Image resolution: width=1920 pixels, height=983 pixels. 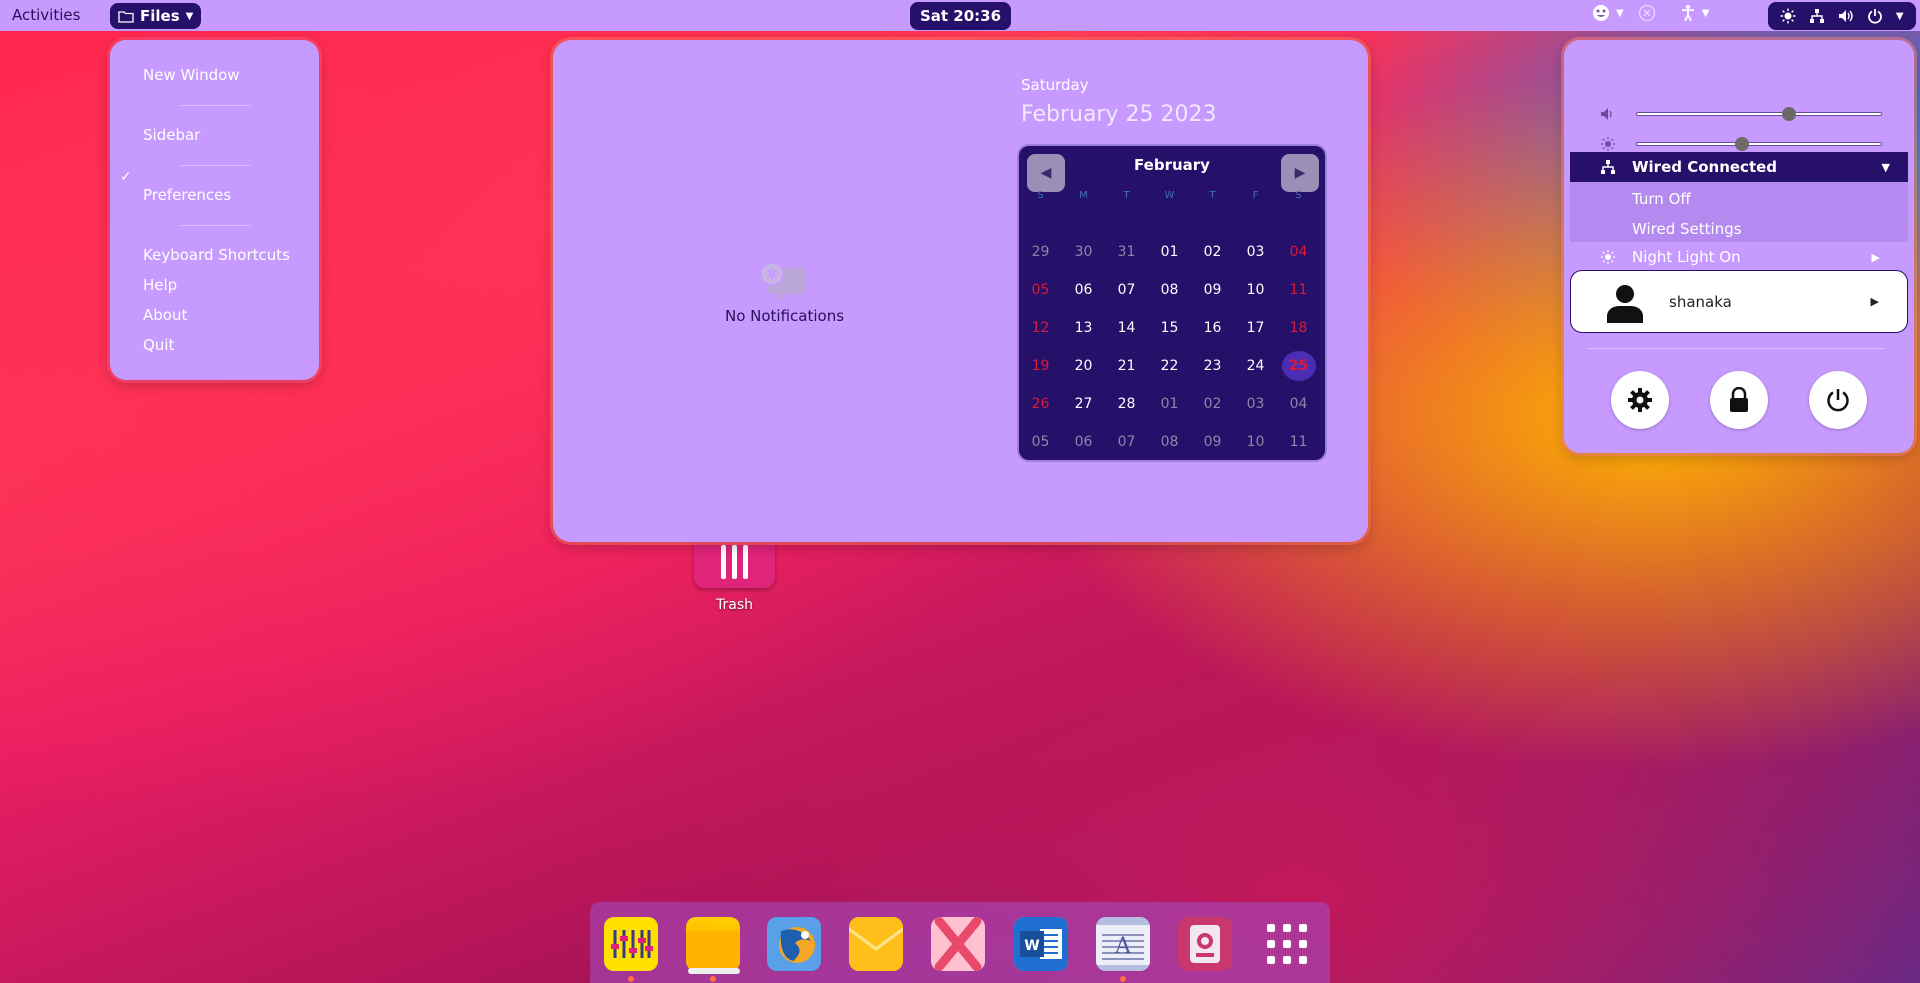 I want to click on calendar-day: 16, so click(x=1212, y=328).